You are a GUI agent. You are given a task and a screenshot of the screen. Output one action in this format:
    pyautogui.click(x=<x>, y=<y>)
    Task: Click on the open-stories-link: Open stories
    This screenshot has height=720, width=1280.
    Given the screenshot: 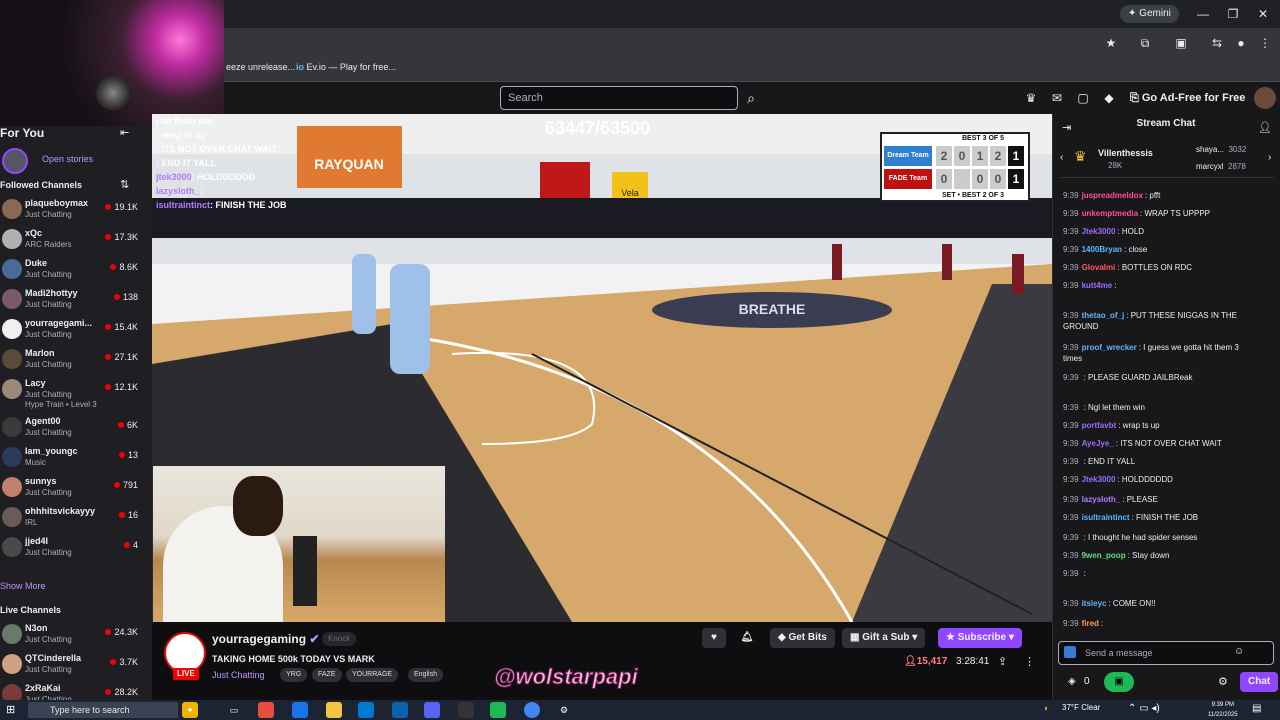 What is the action you would take?
    pyautogui.click(x=67, y=159)
    